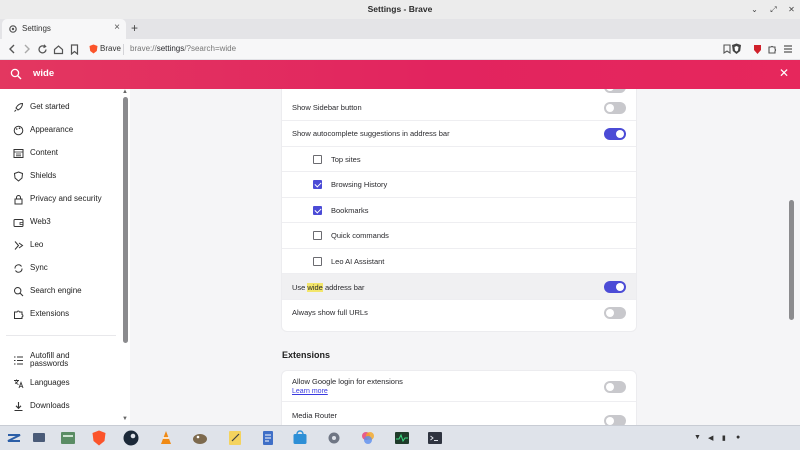  I want to click on battery-icon: ▮, so click(724, 438).